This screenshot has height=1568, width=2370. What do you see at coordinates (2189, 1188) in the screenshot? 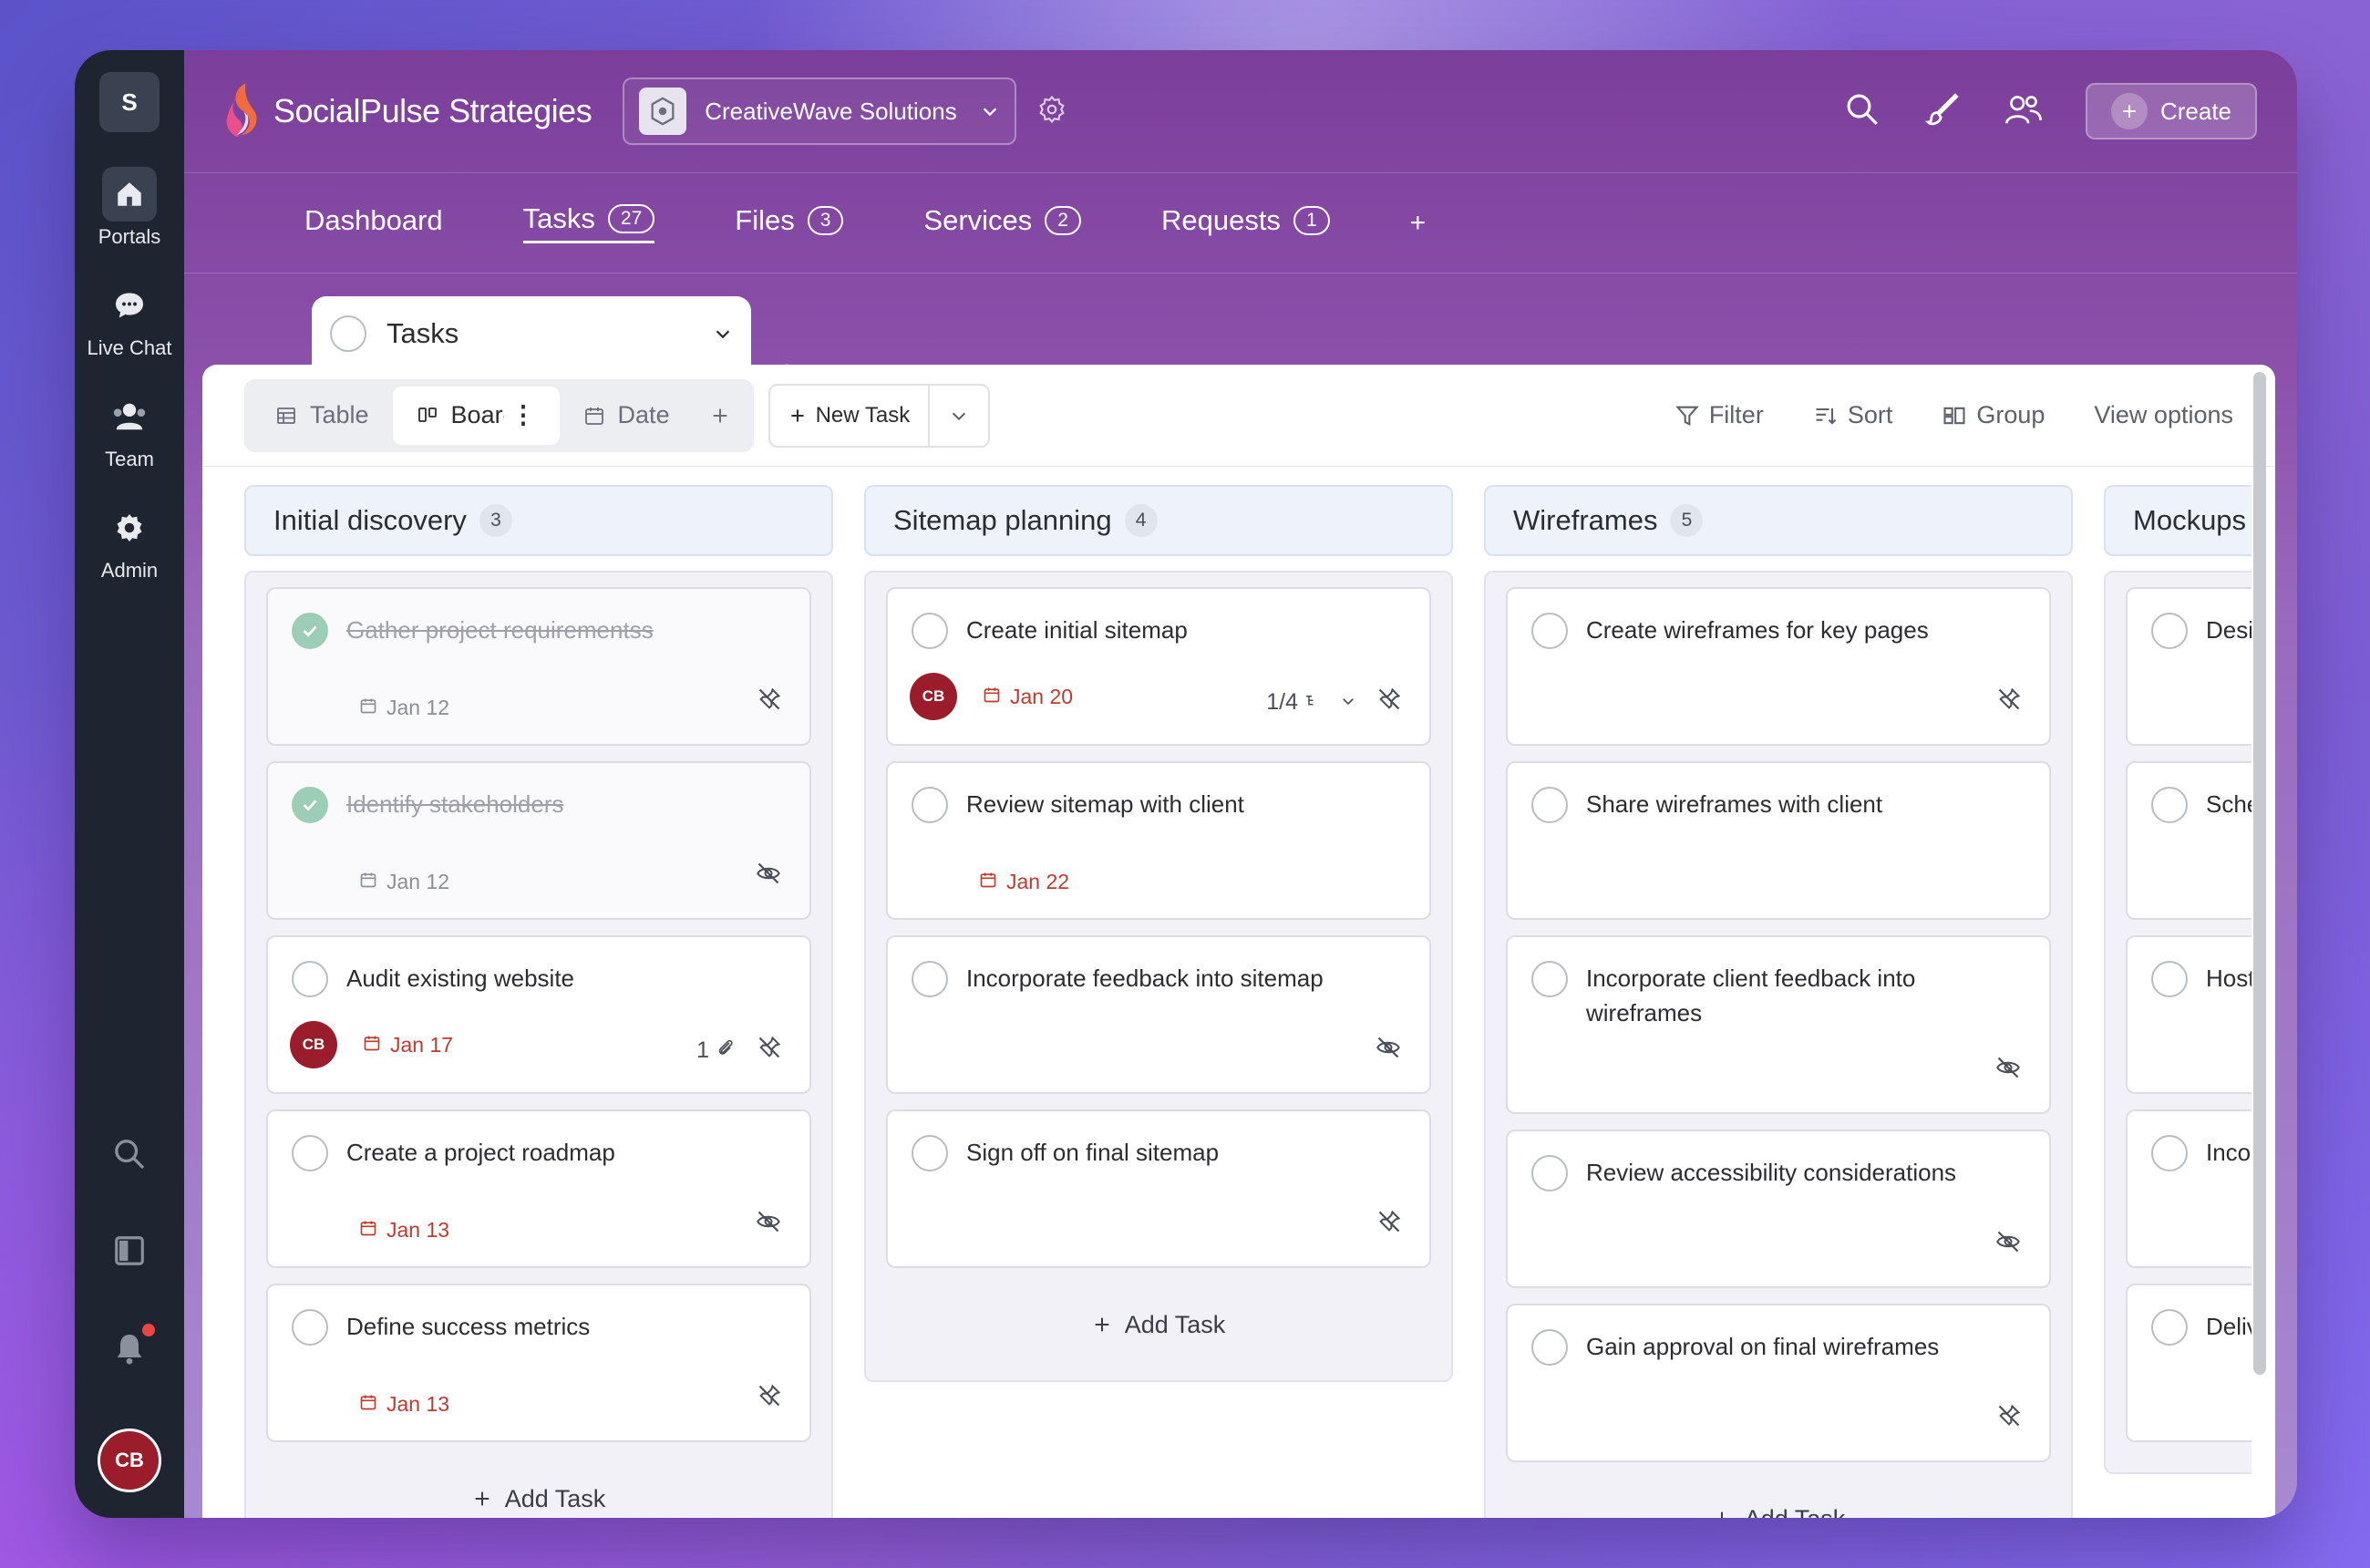
I see `task-card: Incor` at bounding box center [2189, 1188].